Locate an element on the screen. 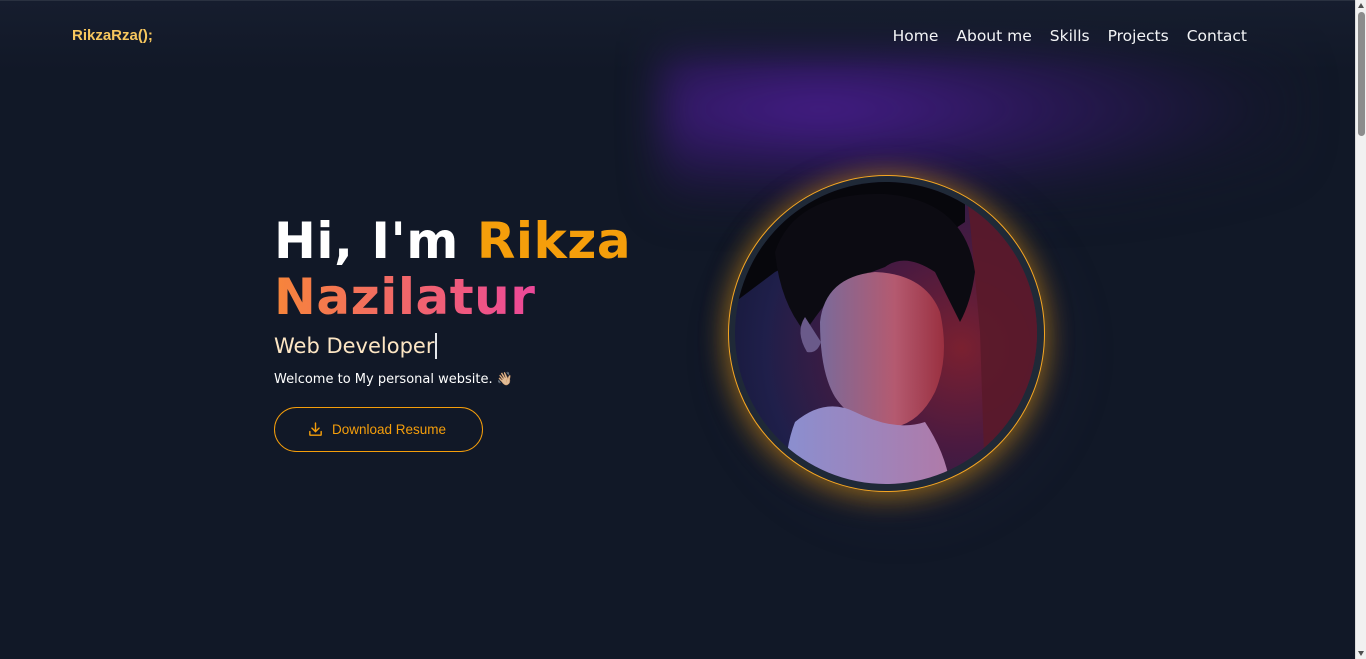 Image resolution: width=1366 pixels, height=659 pixels. hero-role-text: Web Developer is located at coordinates (354, 346).